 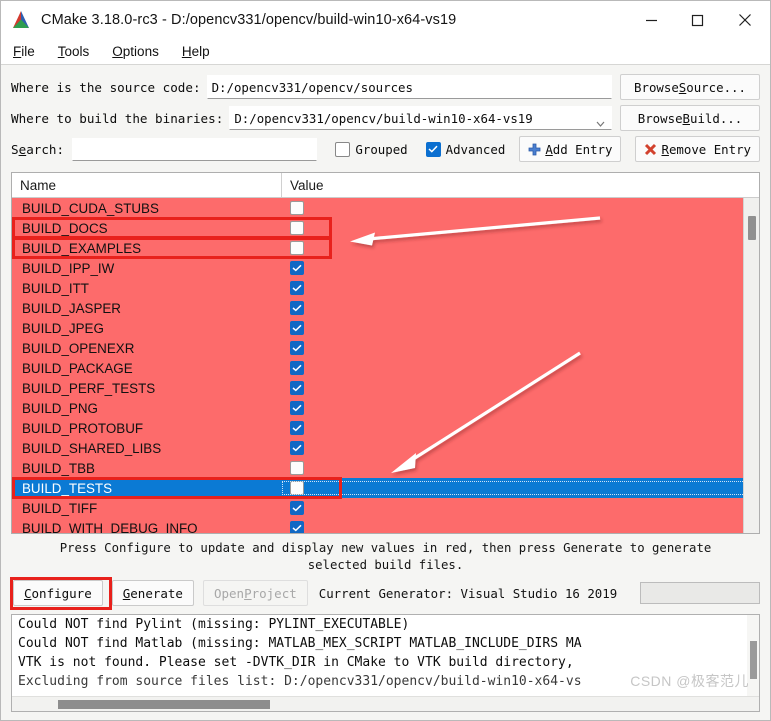 I want to click on table-row: BUILD_JPEG, so click(x=385, y=328).